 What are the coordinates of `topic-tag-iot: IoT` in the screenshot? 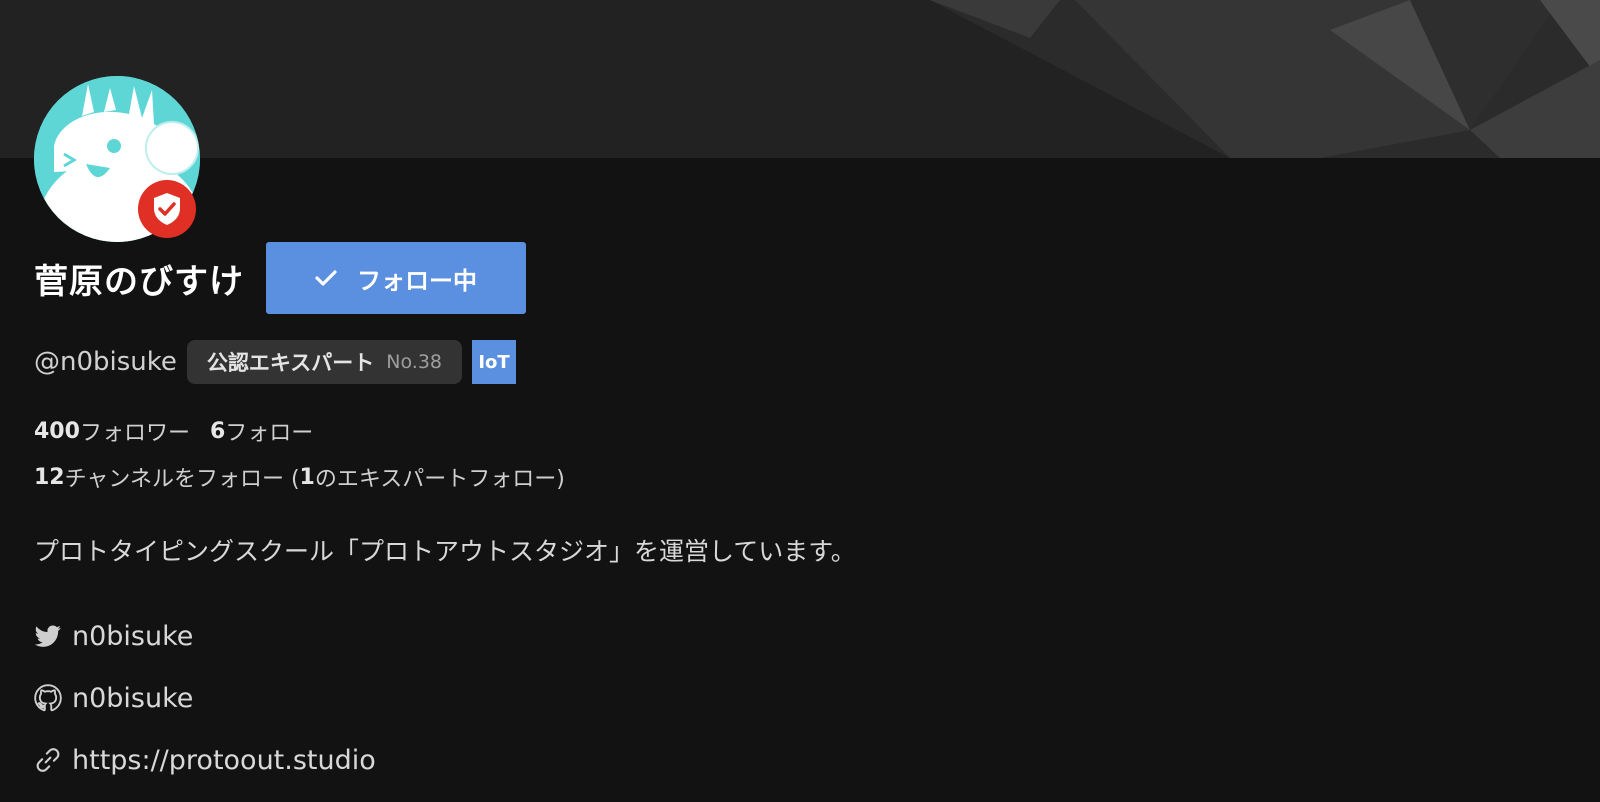 It's located at (494, 362).